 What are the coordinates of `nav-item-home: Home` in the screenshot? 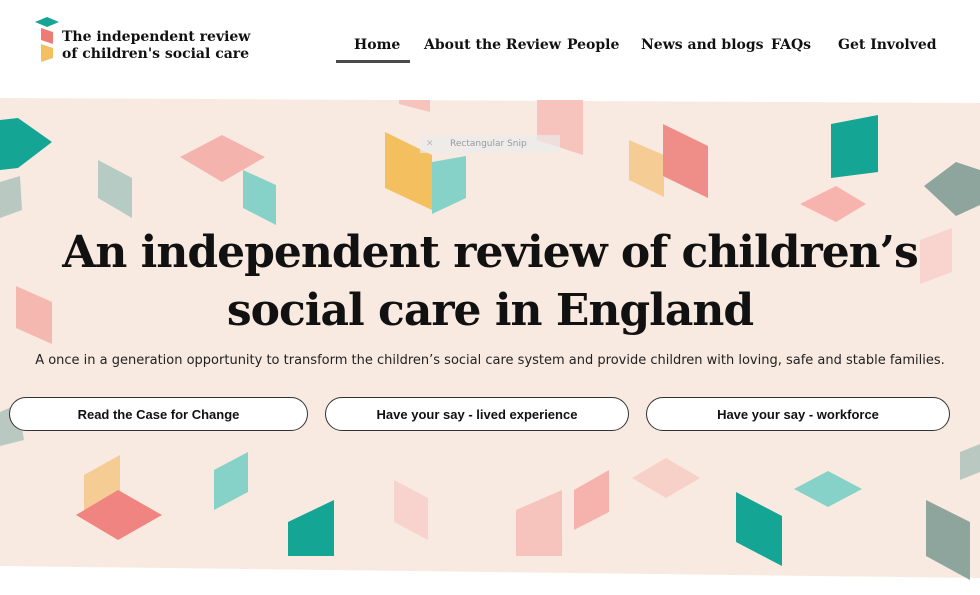 It's located at (373, 50).